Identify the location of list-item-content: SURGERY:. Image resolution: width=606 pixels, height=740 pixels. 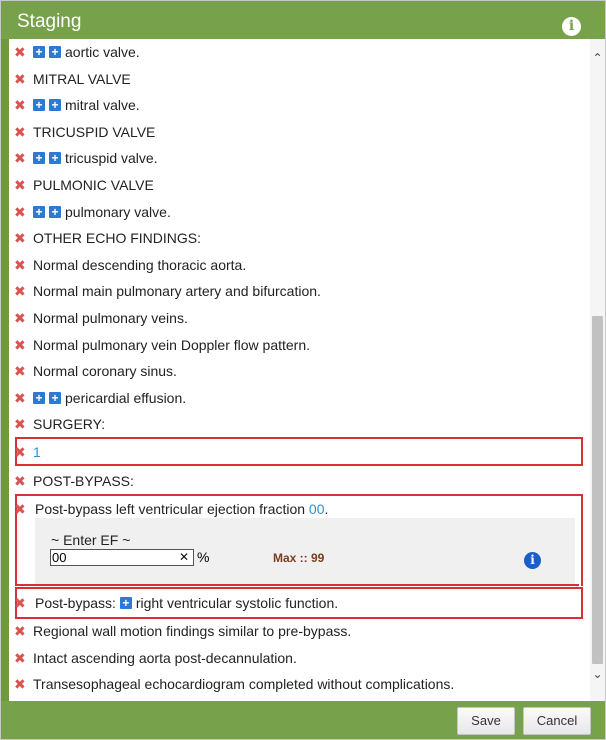
(69, 424).